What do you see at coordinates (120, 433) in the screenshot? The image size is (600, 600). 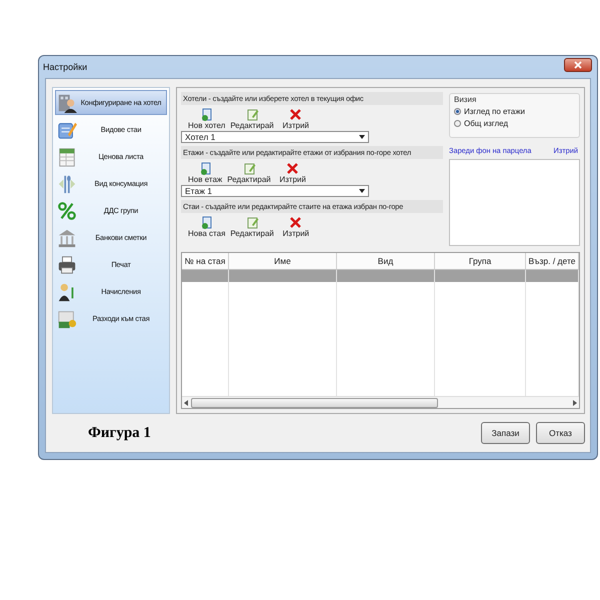 I see `figure-caption: Фигура 1` at bounding box center [120, 433].